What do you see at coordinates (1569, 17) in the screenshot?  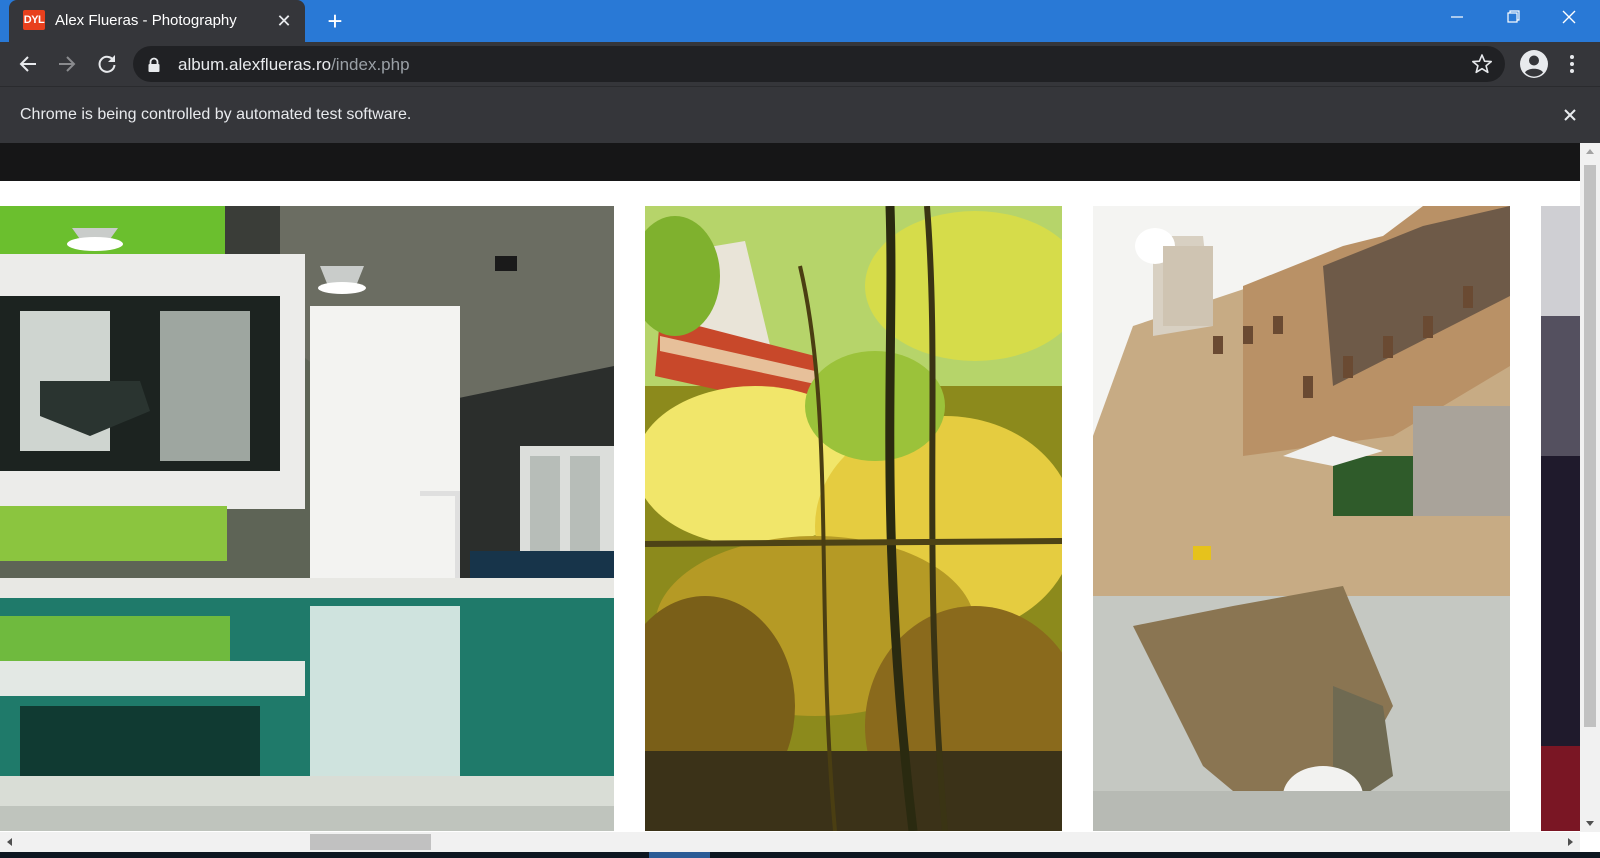 I see `window-close-icon` at bounding box center [1569, 17].